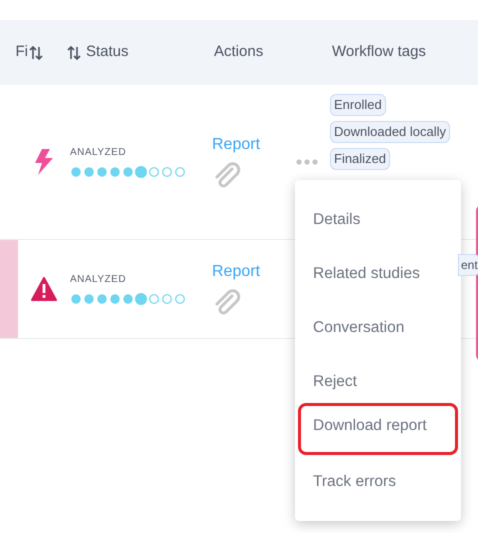 The width and height of the screenshot is (478, 533). What do you see at coordinates (307, 162) in the screenshot?
I see `more-icon` at bounding box center [307, 162].